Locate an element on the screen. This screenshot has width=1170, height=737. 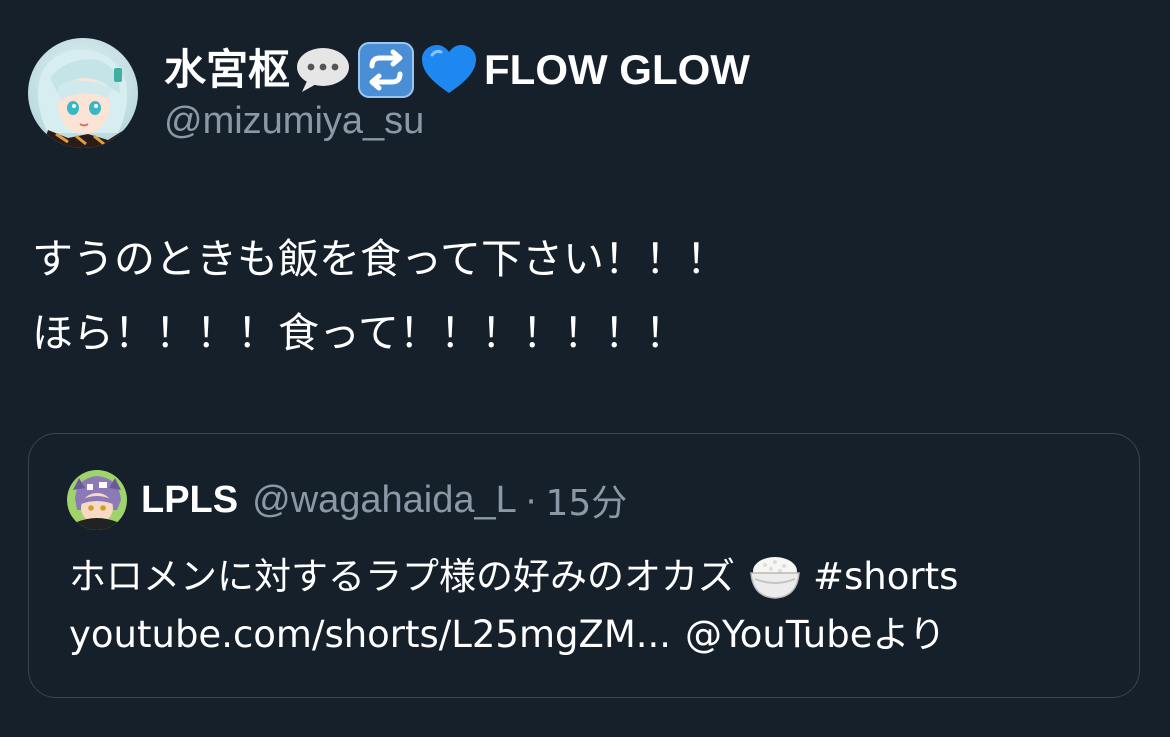
quoted-tweet-header: LPLS @wagahaida_L · 15分 is located at coordinates (347, 500).